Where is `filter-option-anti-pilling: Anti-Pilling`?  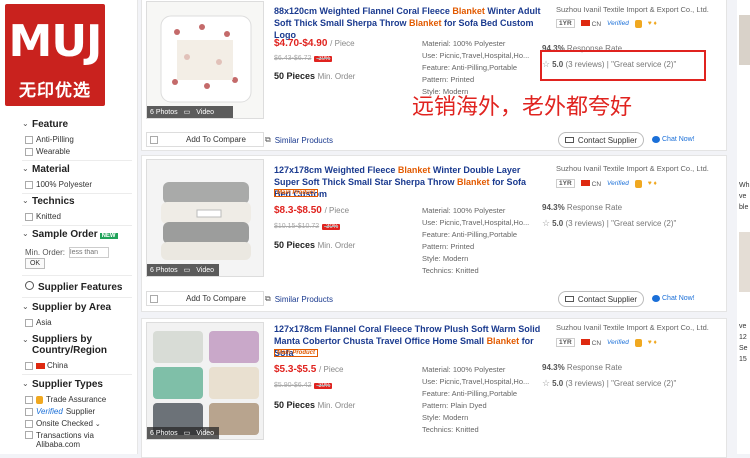 filter-option-anti-pilling: Anti-Pilling is located at coordinates (49, 139).